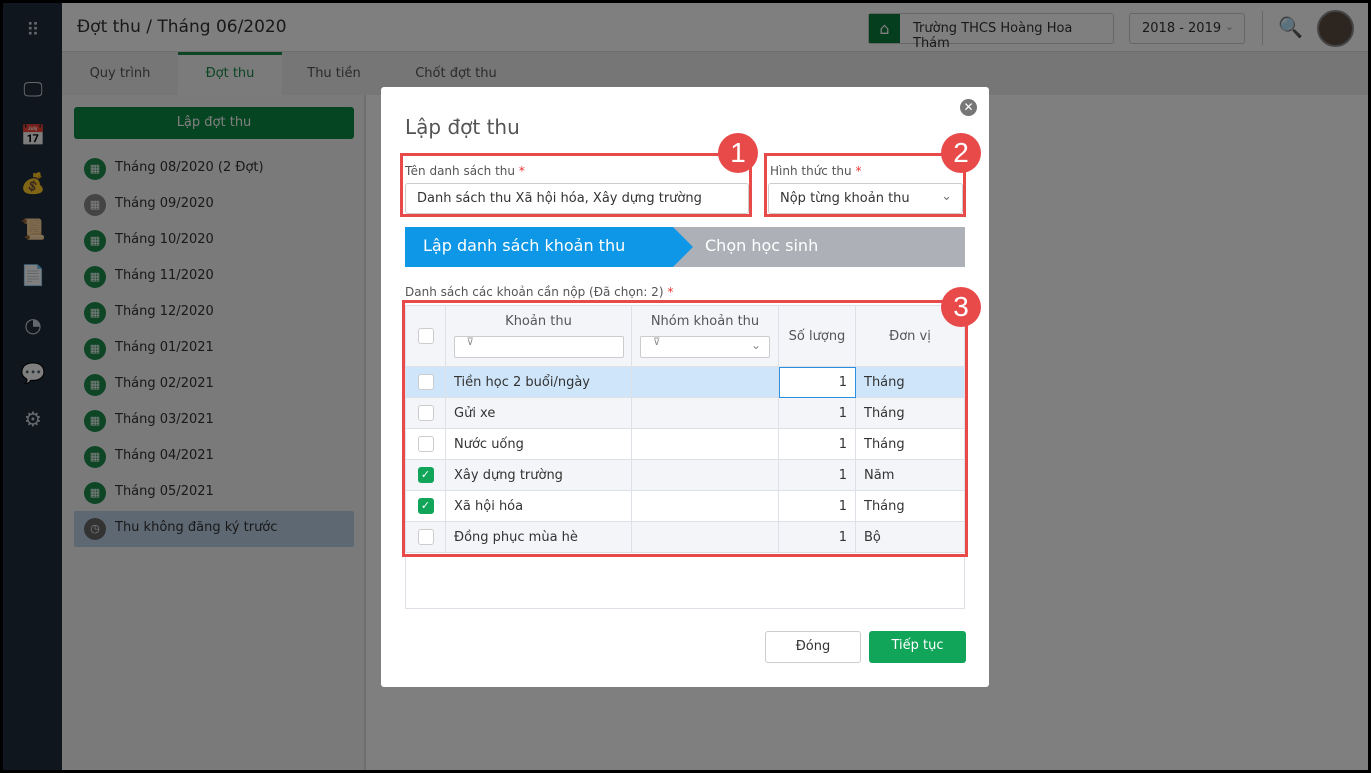 This screenshot has width=1371, height=773. What do you see at coordinates (550, 247) in the screenshot?
I see `step-list-items: Lập danh sách khoản thu` at bounding box center [550, 247].